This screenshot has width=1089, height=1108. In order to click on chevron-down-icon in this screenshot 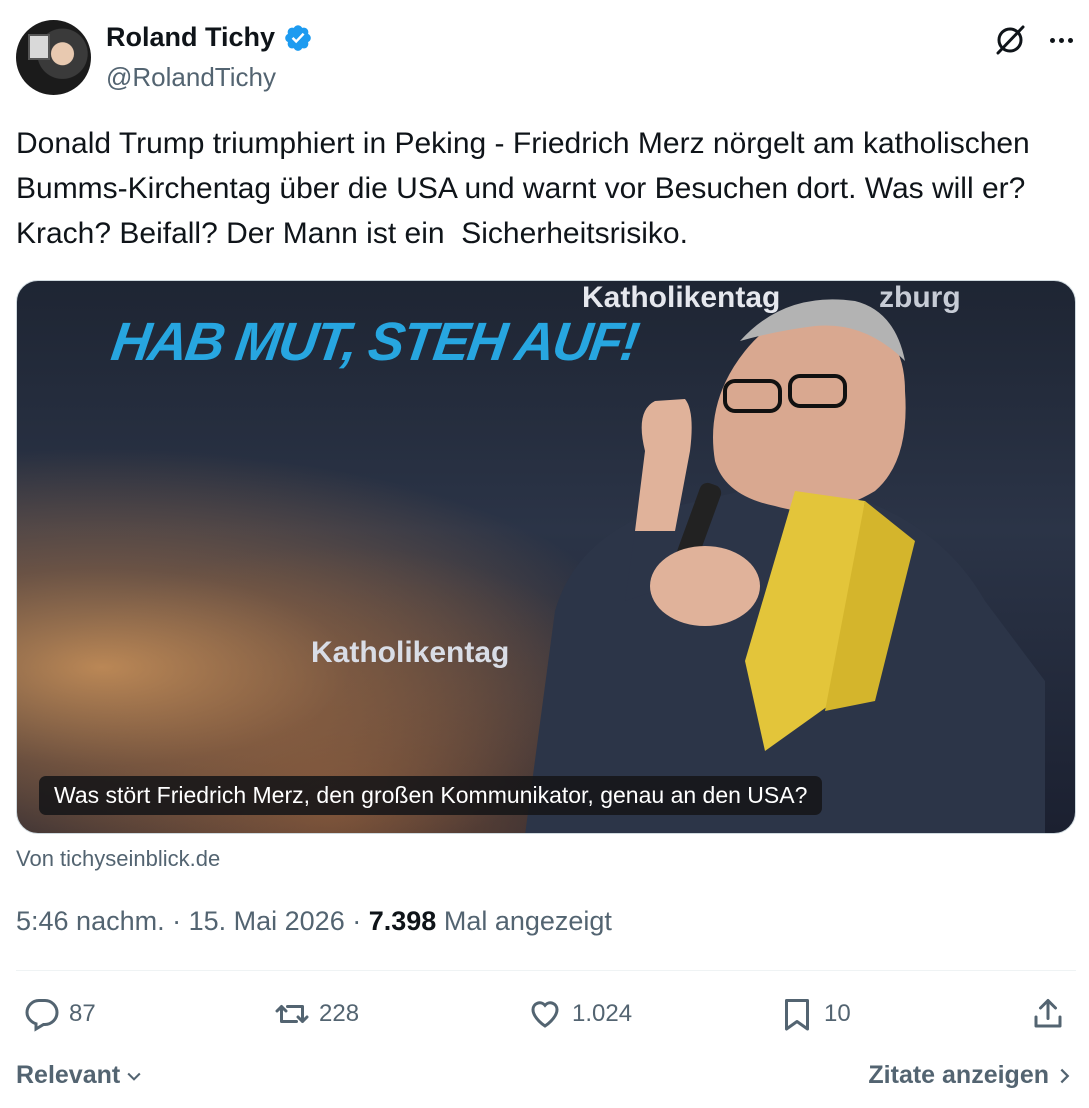, I will do `click(134, 1076)`.